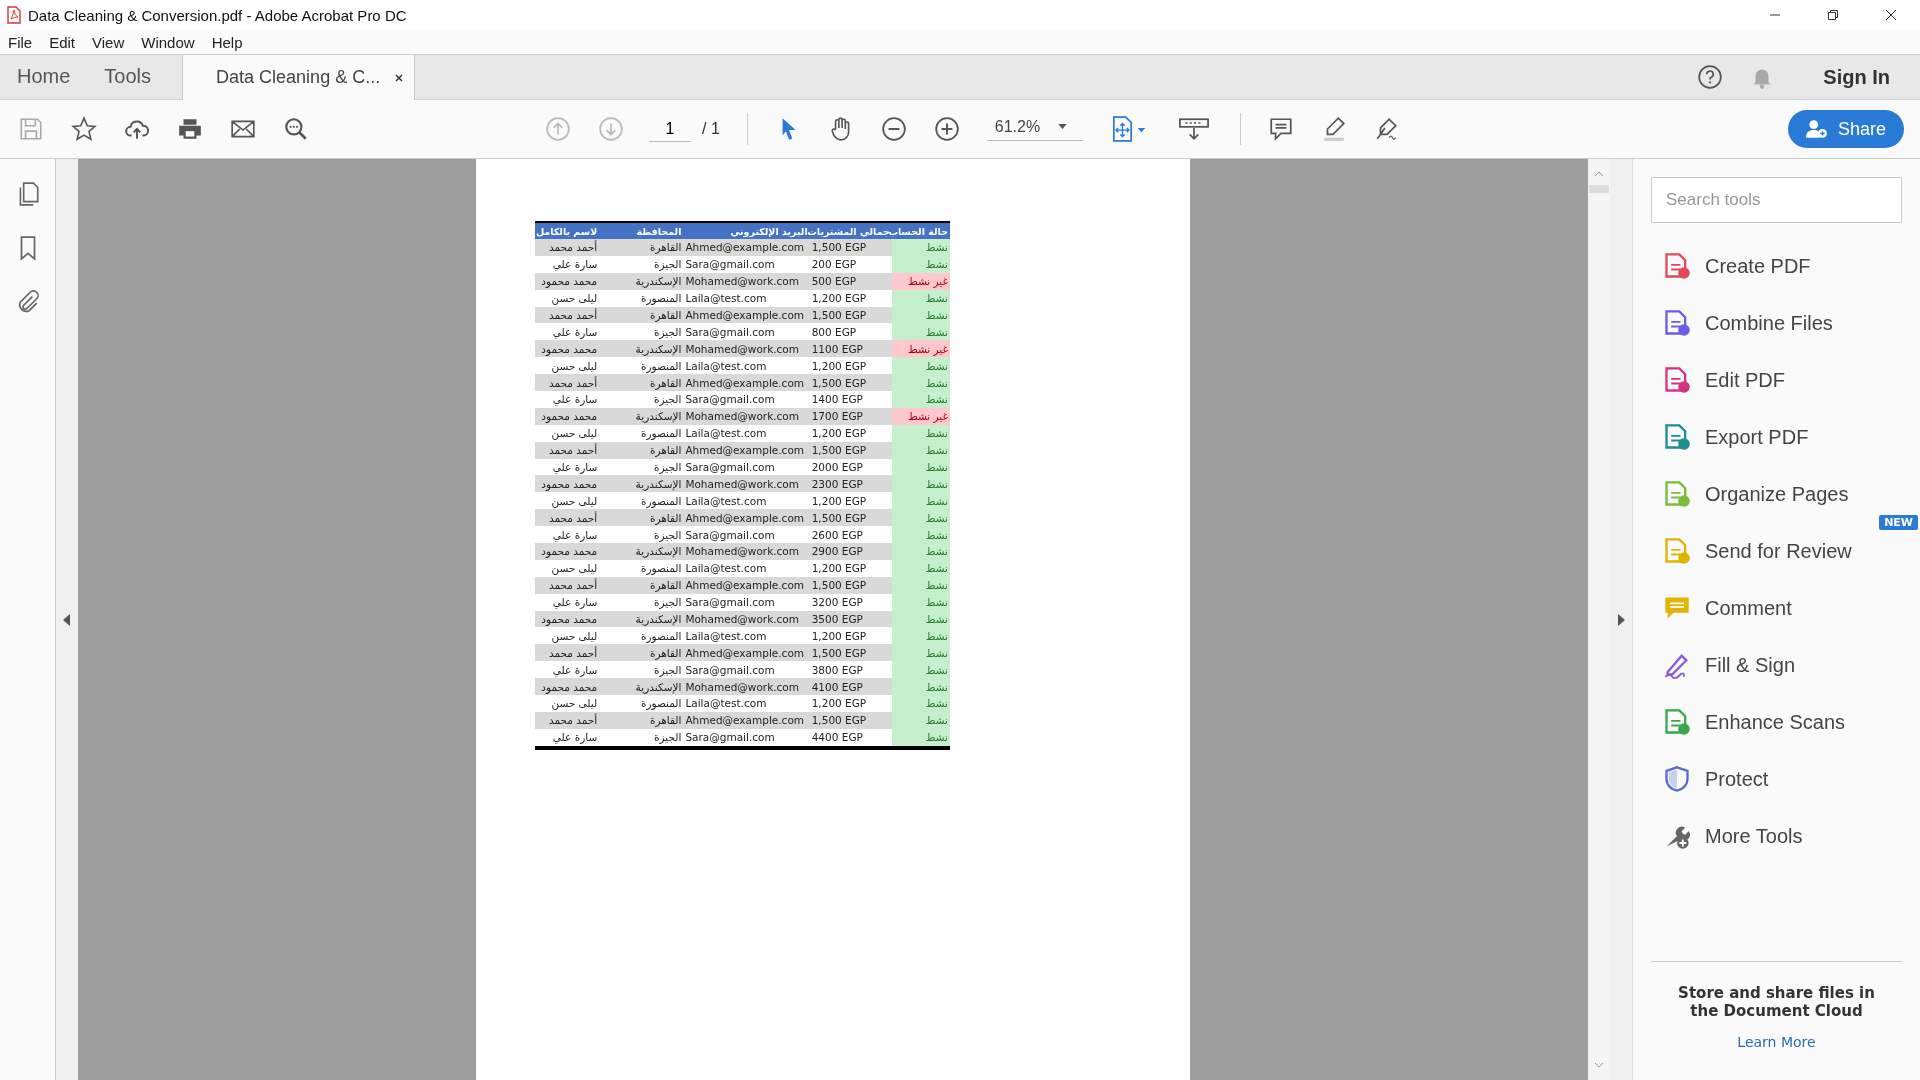 Image resolution: width=1920 pixels, height=1080 pixels. I want to click on tool-item: Combine Files, so click(1782, 323).